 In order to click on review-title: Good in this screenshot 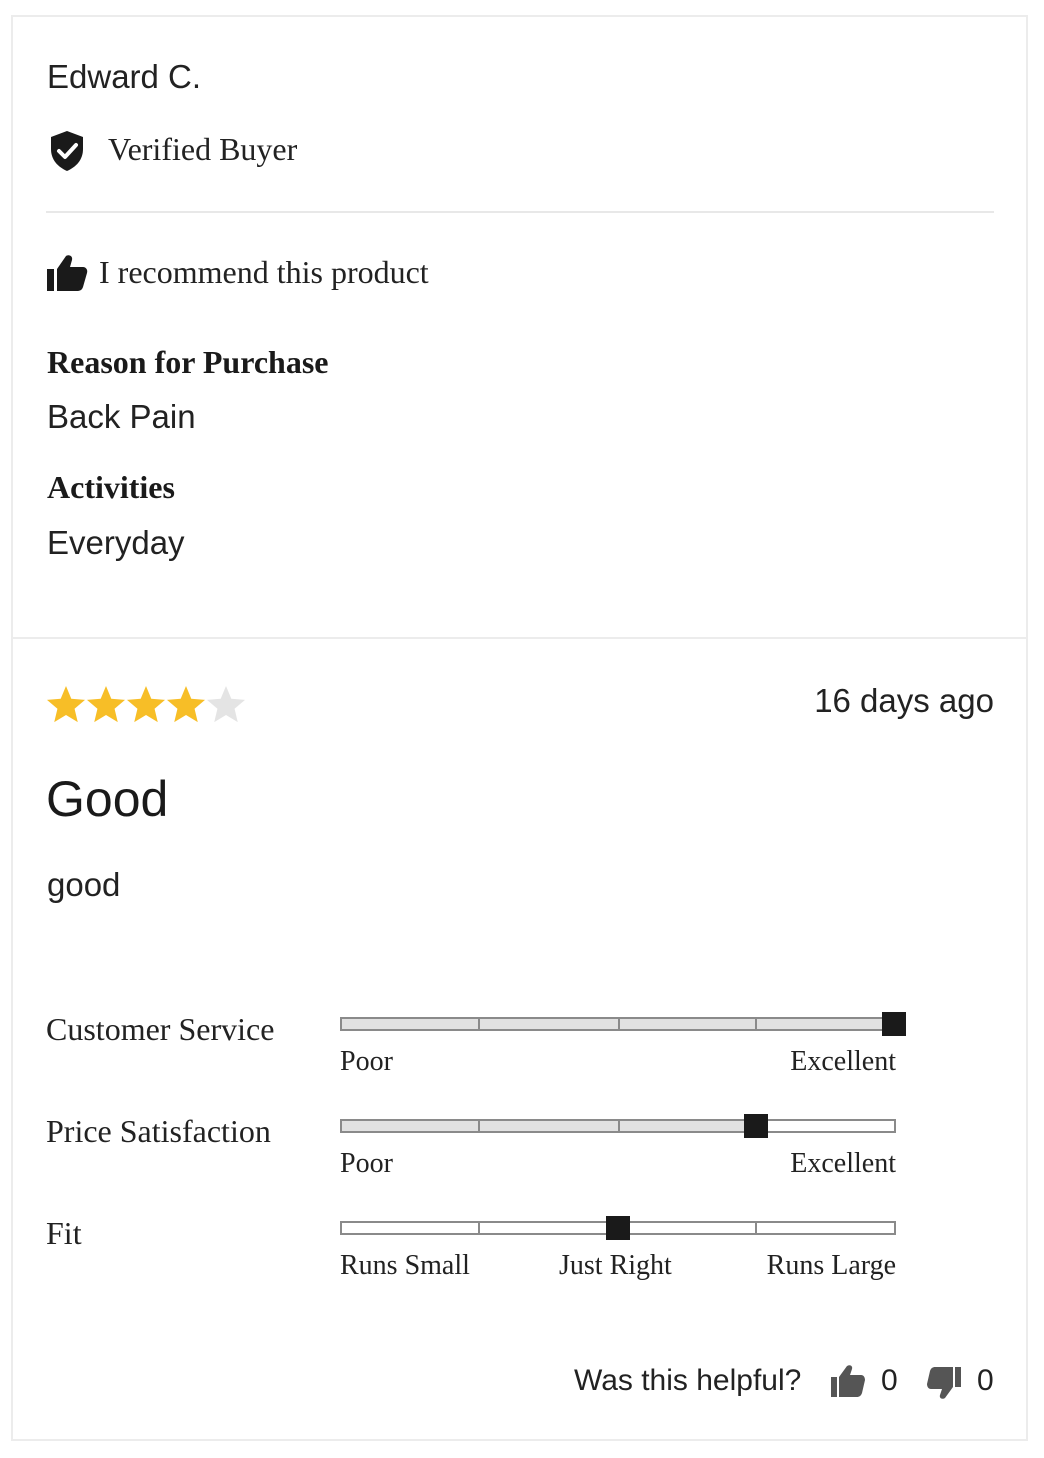, I will do `click(107, 799)`.